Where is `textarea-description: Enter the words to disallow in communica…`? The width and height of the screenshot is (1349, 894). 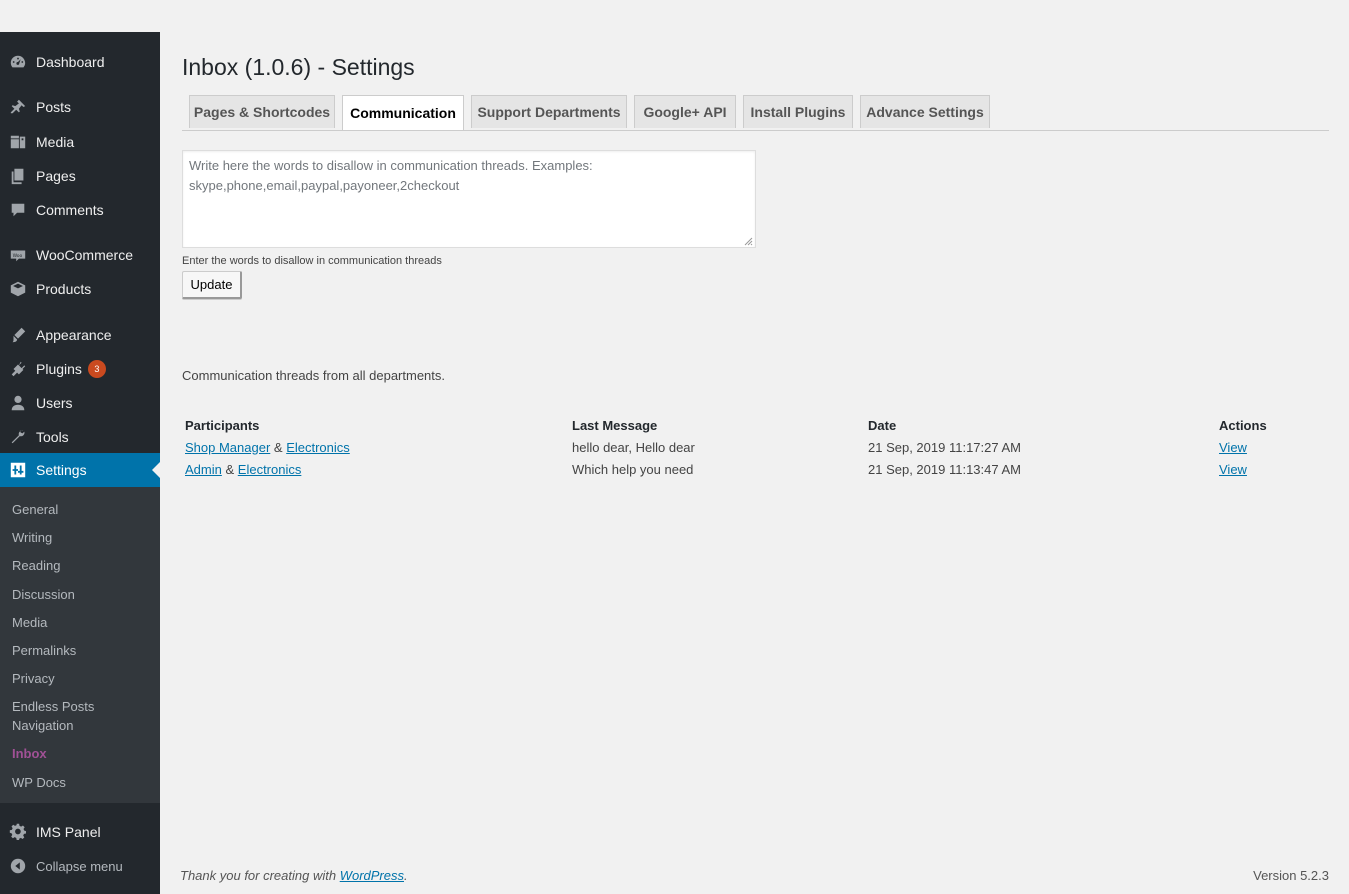 textarea-description: Enter the words to disallow in communica… is located at coordinates (312, 261).